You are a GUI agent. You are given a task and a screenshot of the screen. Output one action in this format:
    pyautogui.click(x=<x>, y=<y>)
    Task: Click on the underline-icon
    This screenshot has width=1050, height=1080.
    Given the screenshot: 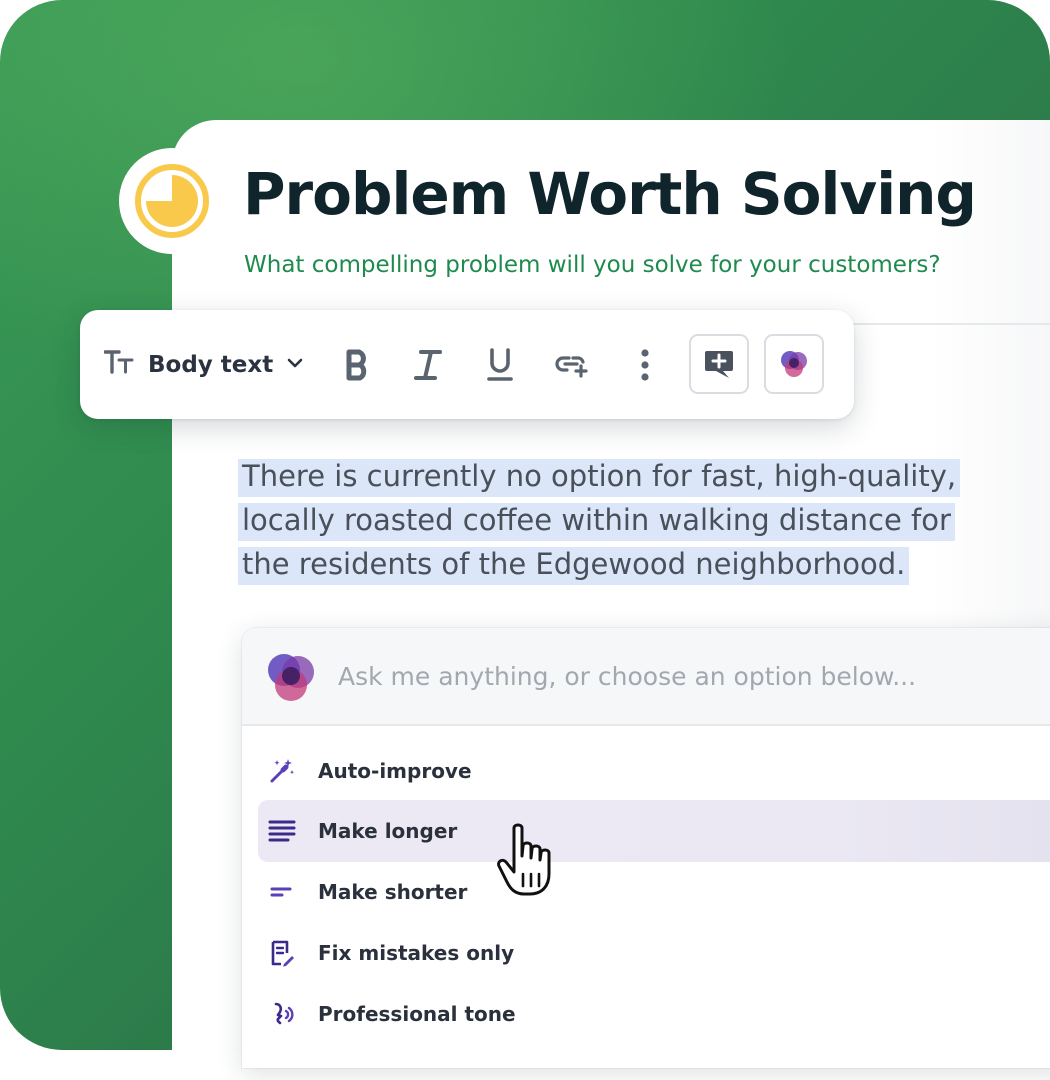 What is the action you would take?
    pyautogui.click(x=500, y=364)
    